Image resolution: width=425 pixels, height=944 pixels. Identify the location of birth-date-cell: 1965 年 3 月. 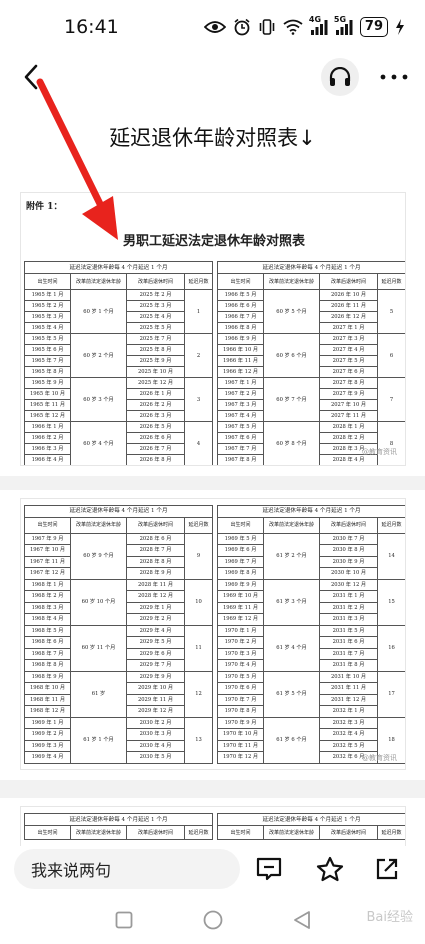
(47, 317).